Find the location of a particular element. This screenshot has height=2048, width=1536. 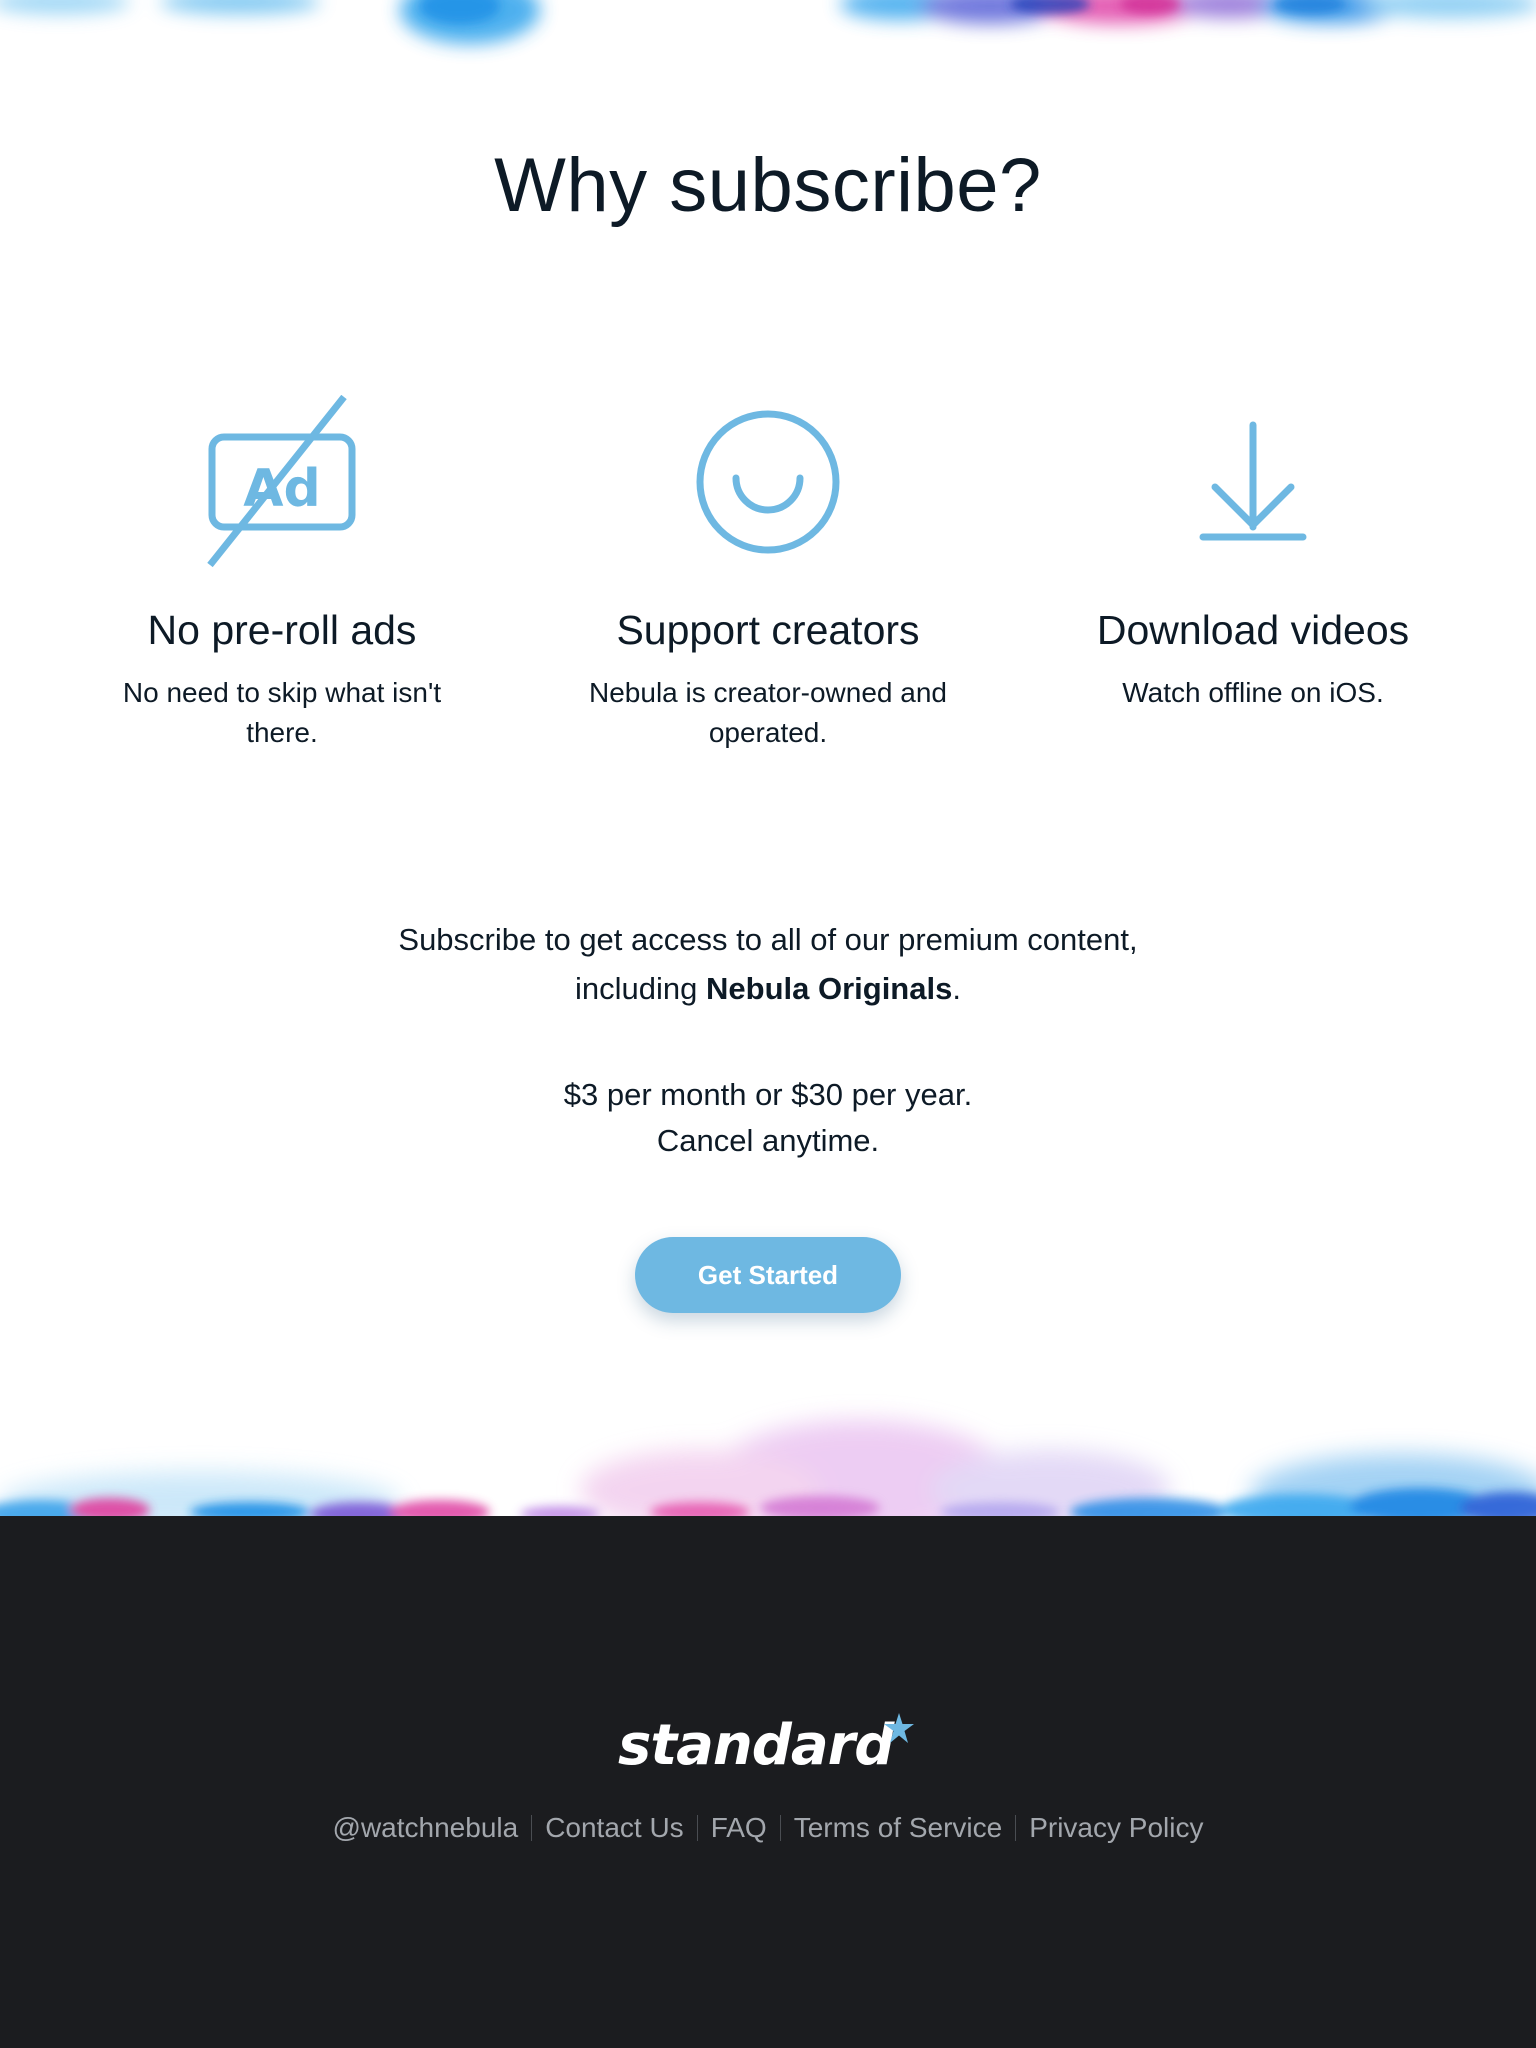

get-started-button: Get Started is located at coordinates (768, 1275).